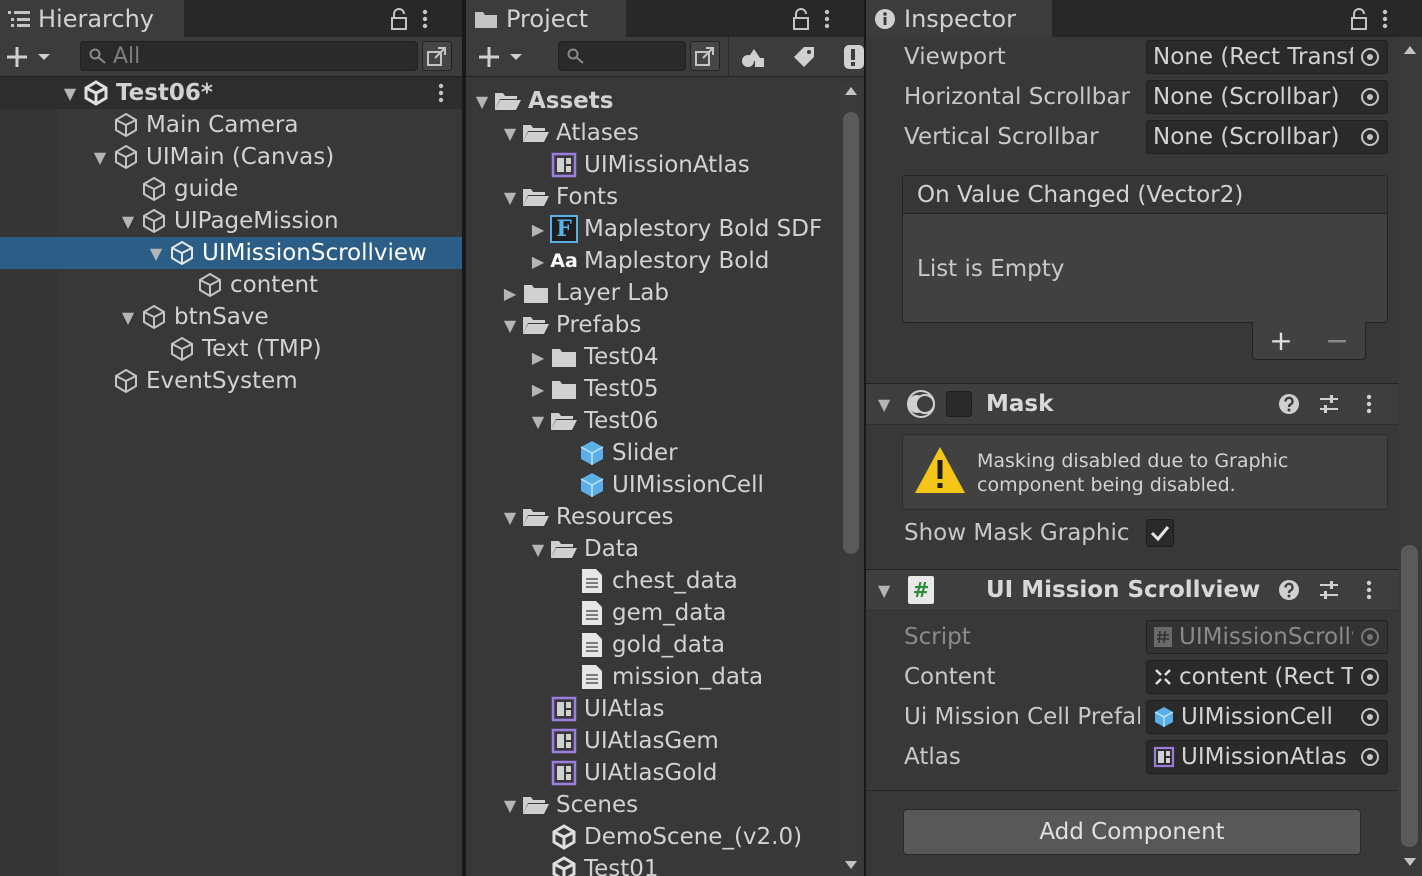  What do you see at coordinates (1160, 533) in the screenshot?
I see `show-mask-graphic-checkbox` at bounding box center [1160, 533].